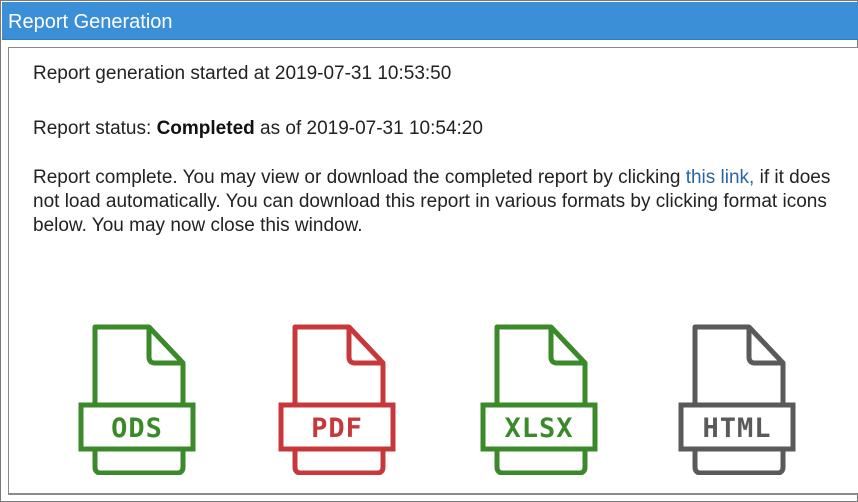 This screenshot has height=502, width=858. I want to click on xlsx-label: XLSX, so click(538, 428).